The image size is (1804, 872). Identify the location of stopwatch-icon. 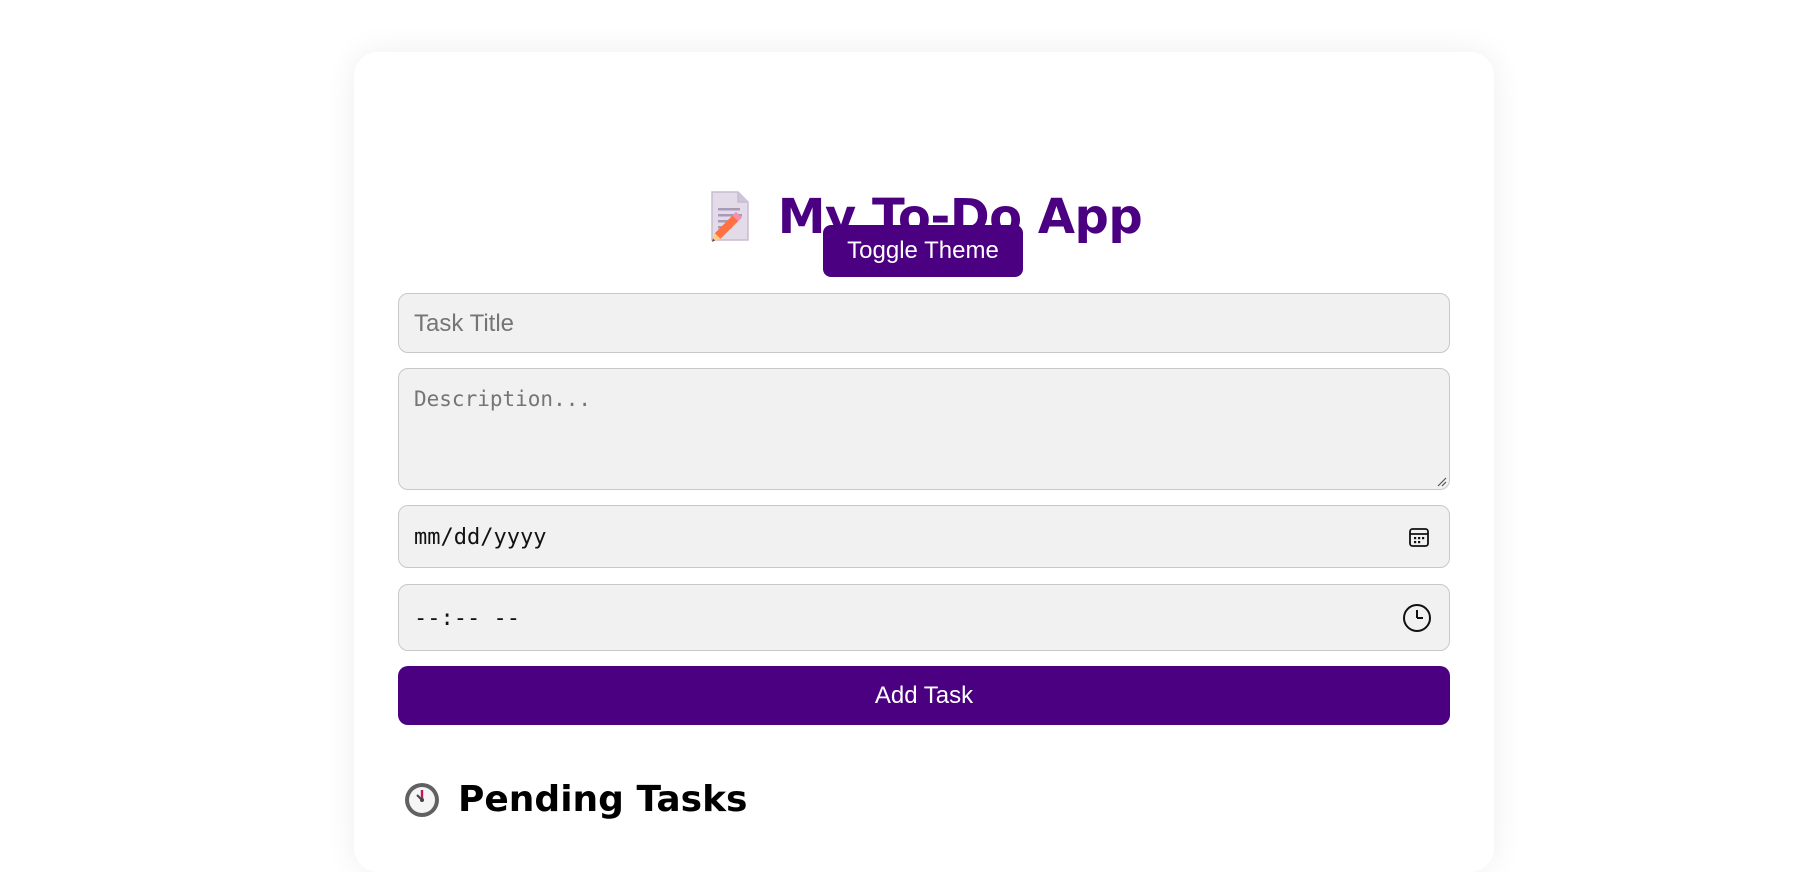
(422, 800).